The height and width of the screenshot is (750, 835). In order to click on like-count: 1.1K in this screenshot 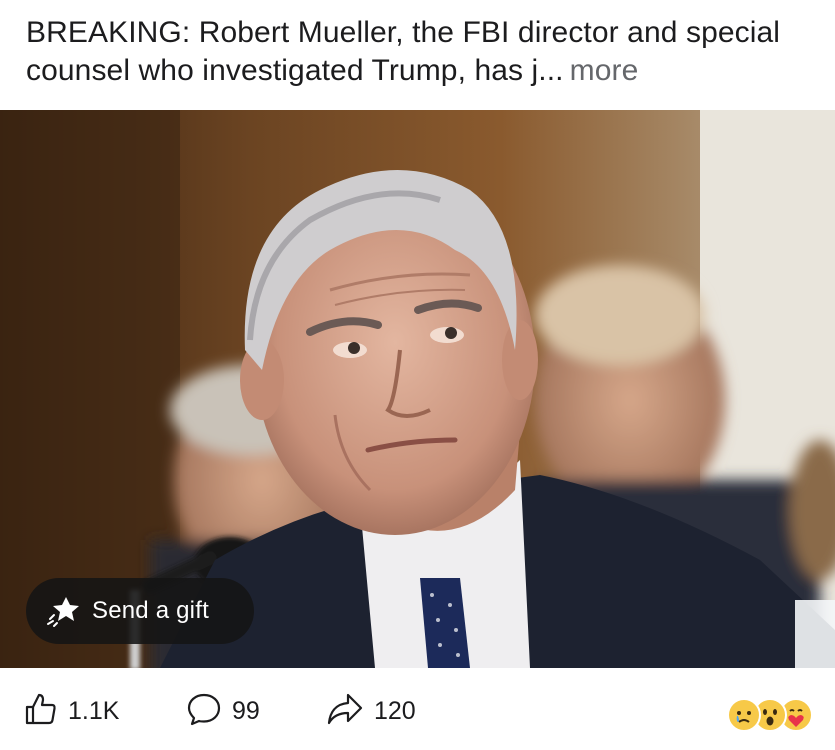, I will do `click(94, 711)`.